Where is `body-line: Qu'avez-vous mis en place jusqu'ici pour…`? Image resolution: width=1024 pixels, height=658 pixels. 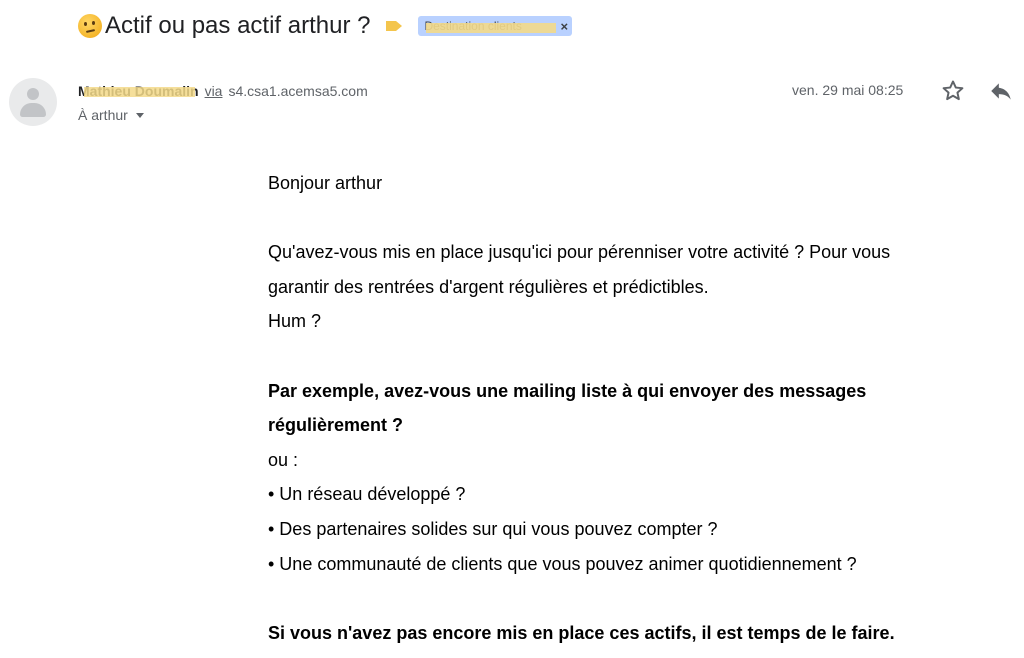
body-line: Qu'avez-vous mis en place jusqu'ici pour… is located at coordinates (579, 252).